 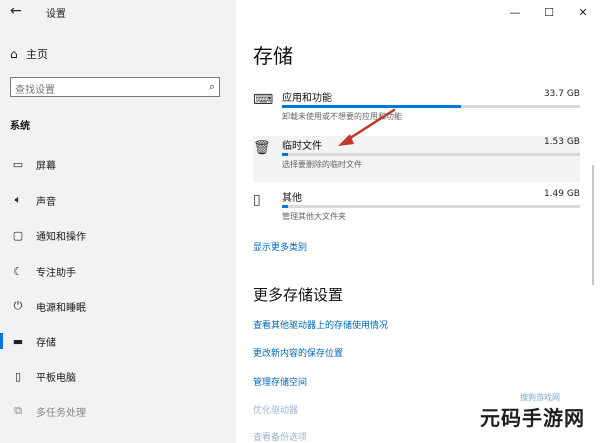 What do you see at coordinates (61, 308) in the screenshot?
I see `sidebar-item-label: 电源和睡眠` at bounding box center [61, 308].